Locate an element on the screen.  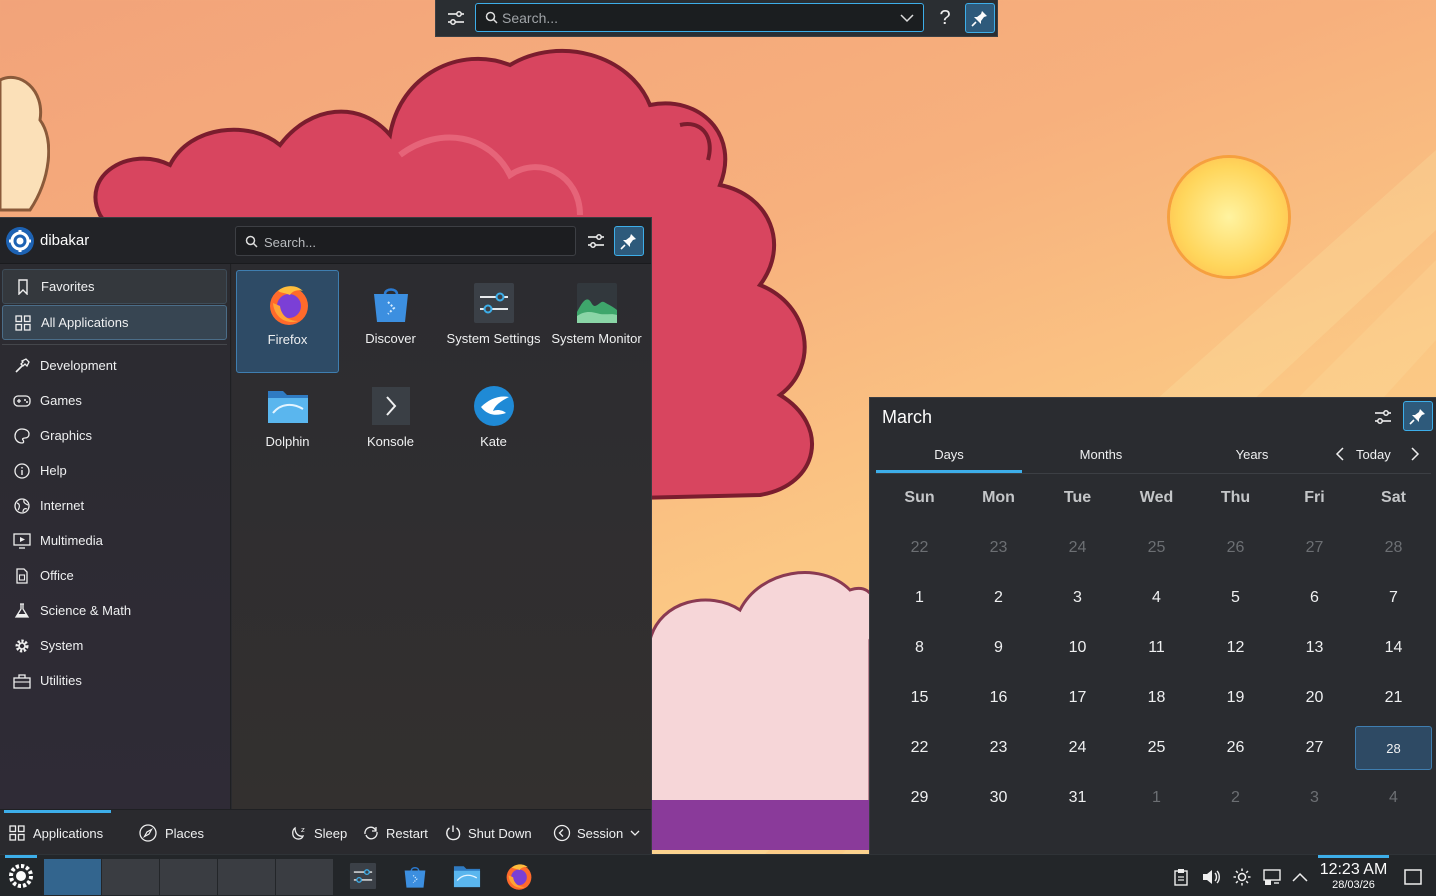
help-button: ? is located at coordinates (945, 18).